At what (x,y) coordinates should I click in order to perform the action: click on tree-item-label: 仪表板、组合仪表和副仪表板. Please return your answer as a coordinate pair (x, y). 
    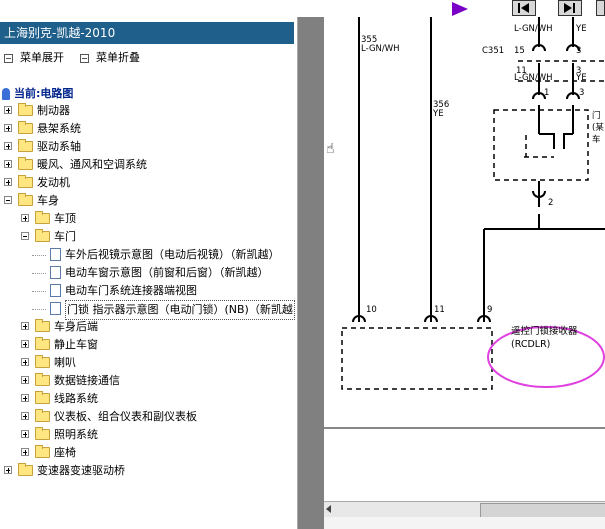
    Looking at the image, I should click on (125, 417).